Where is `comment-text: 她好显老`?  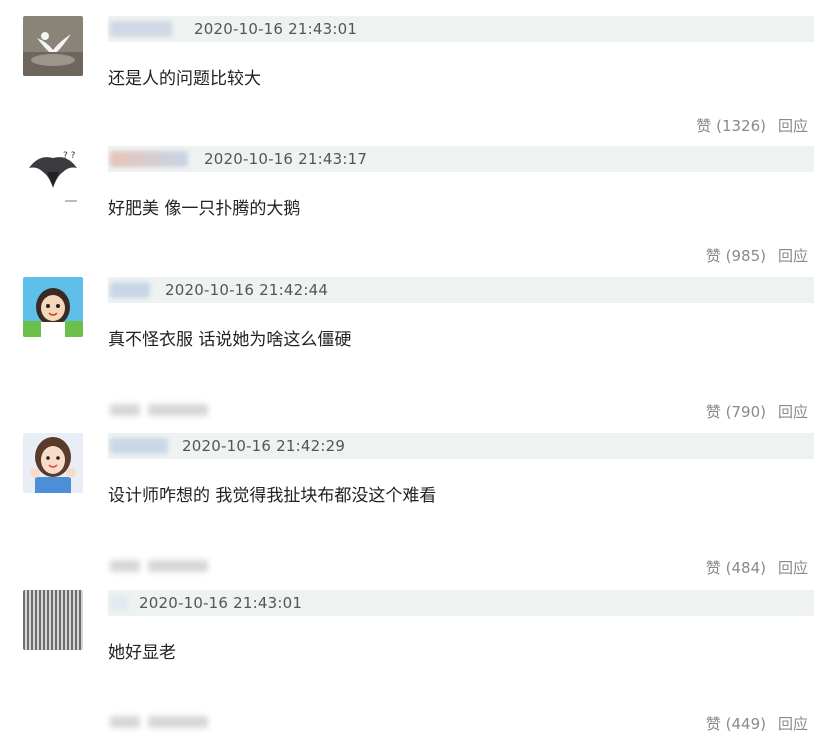 comment-text: 她好显老 is located at coordinates (142, 653).